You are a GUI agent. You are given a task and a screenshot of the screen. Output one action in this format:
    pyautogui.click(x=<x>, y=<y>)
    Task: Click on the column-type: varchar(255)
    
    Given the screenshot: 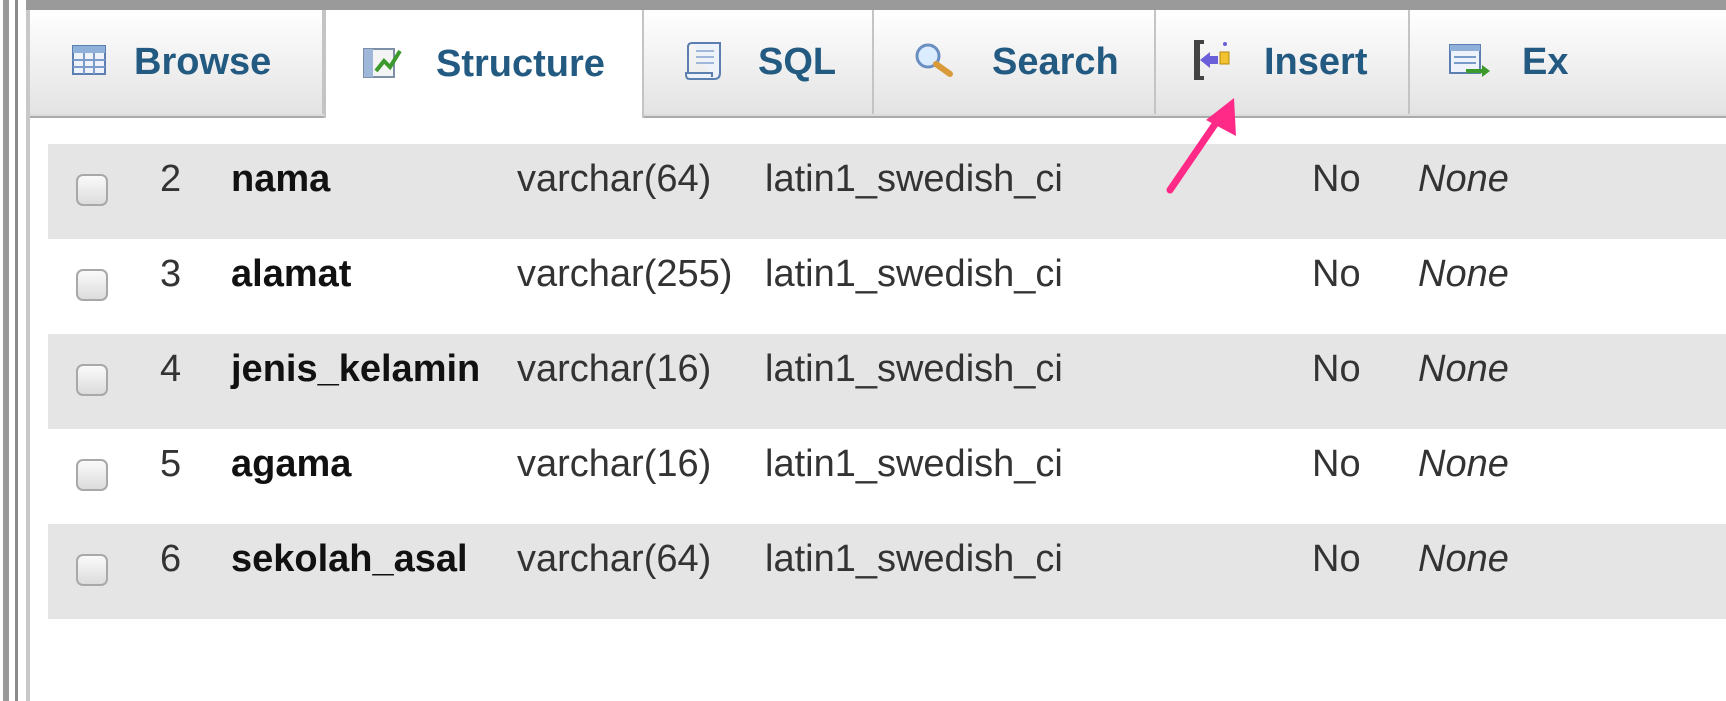 What is the action you would take?
    pyautogui.click(x=625, y=274)
    